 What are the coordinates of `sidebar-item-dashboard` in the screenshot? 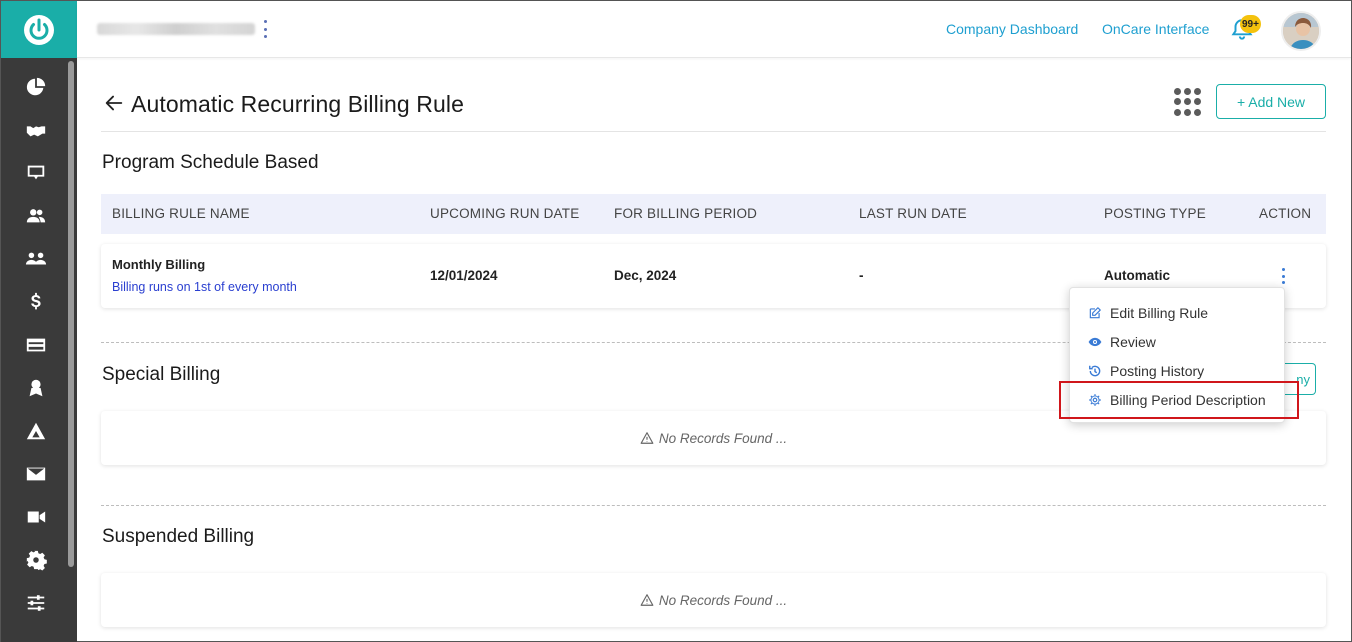 It's located at (36, 86).